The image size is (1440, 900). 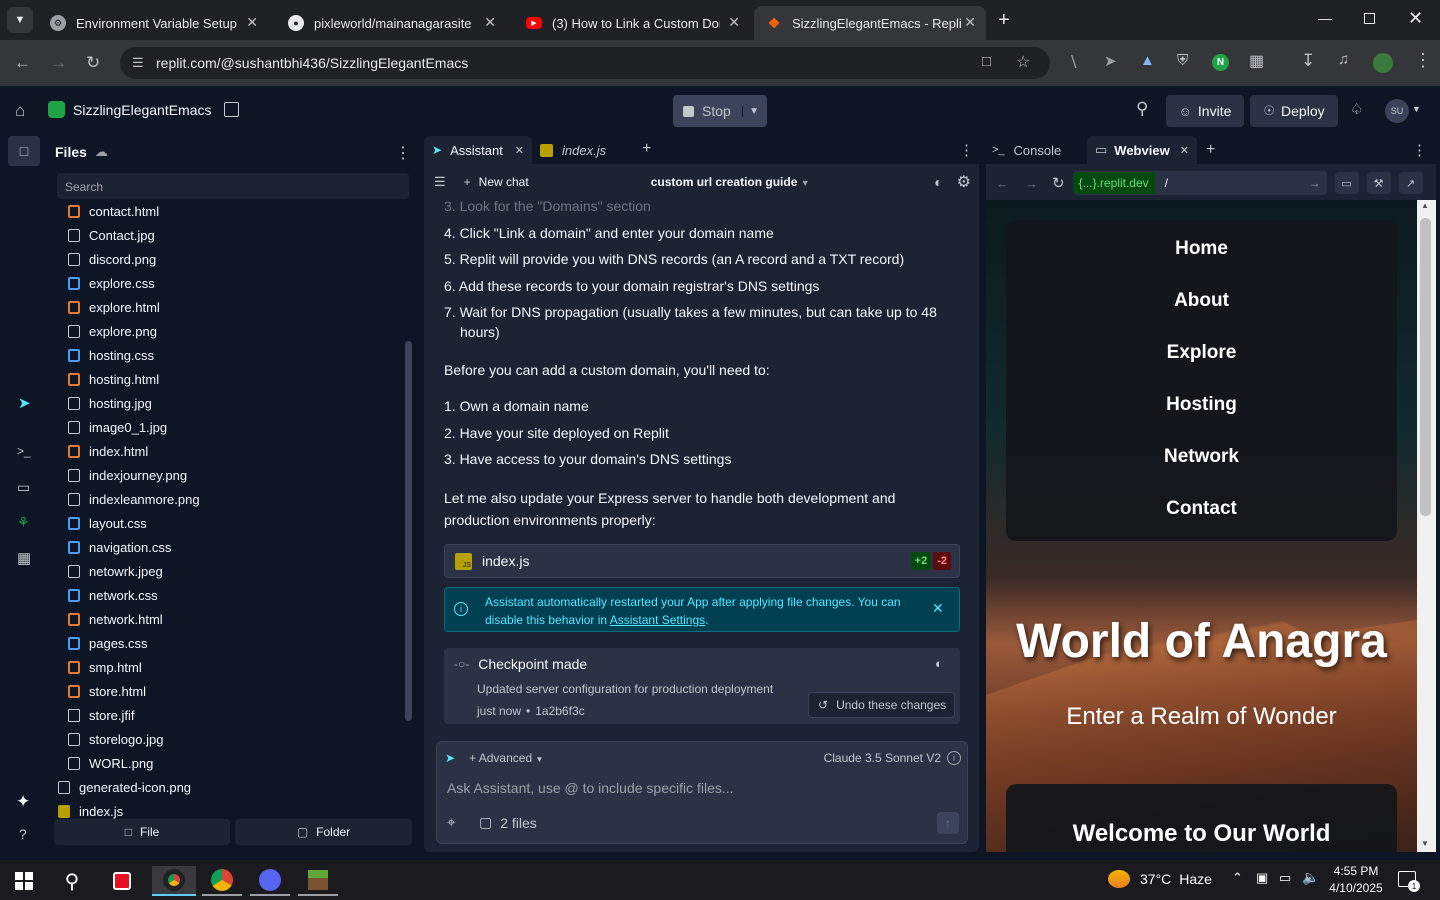 I want to click on volume-icon: 🔈, so click(x=1310, y=877).